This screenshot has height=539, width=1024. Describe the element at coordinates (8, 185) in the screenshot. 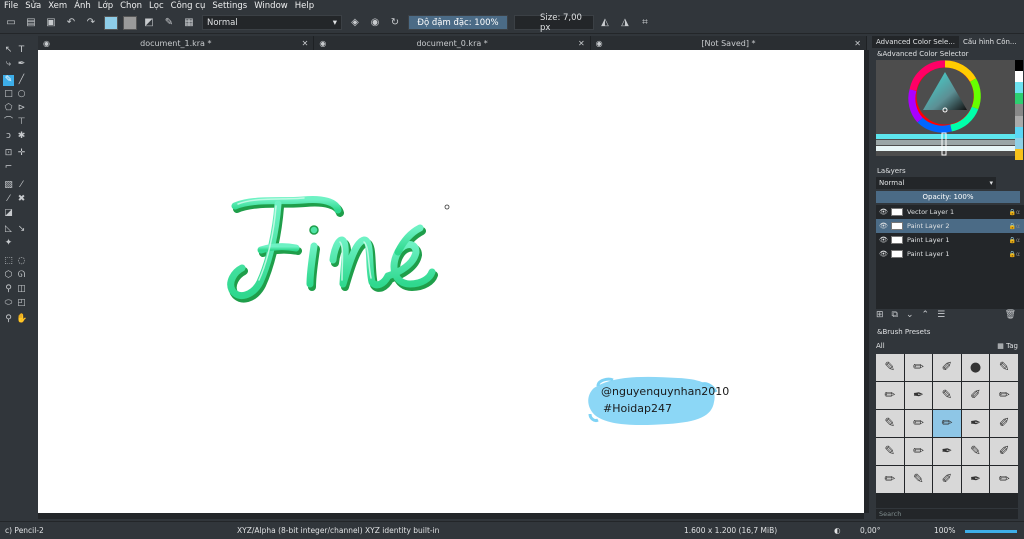

I see `gradient-tool-icon: ▧` at that location.